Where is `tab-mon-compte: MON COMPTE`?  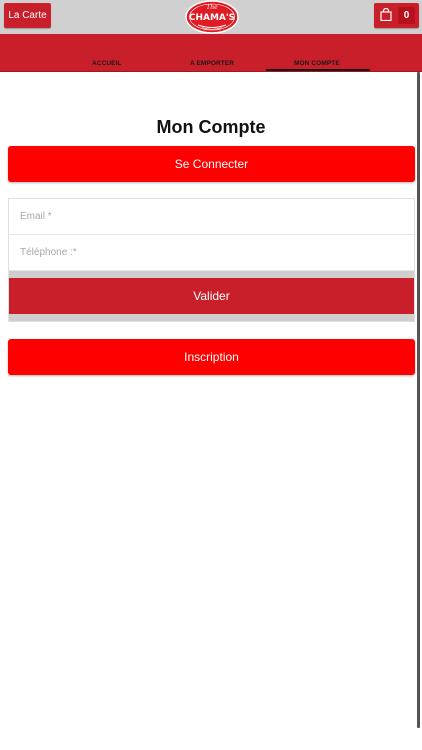 tab-mon-compte: MON COMPTE is located at coordinates (317, 63).